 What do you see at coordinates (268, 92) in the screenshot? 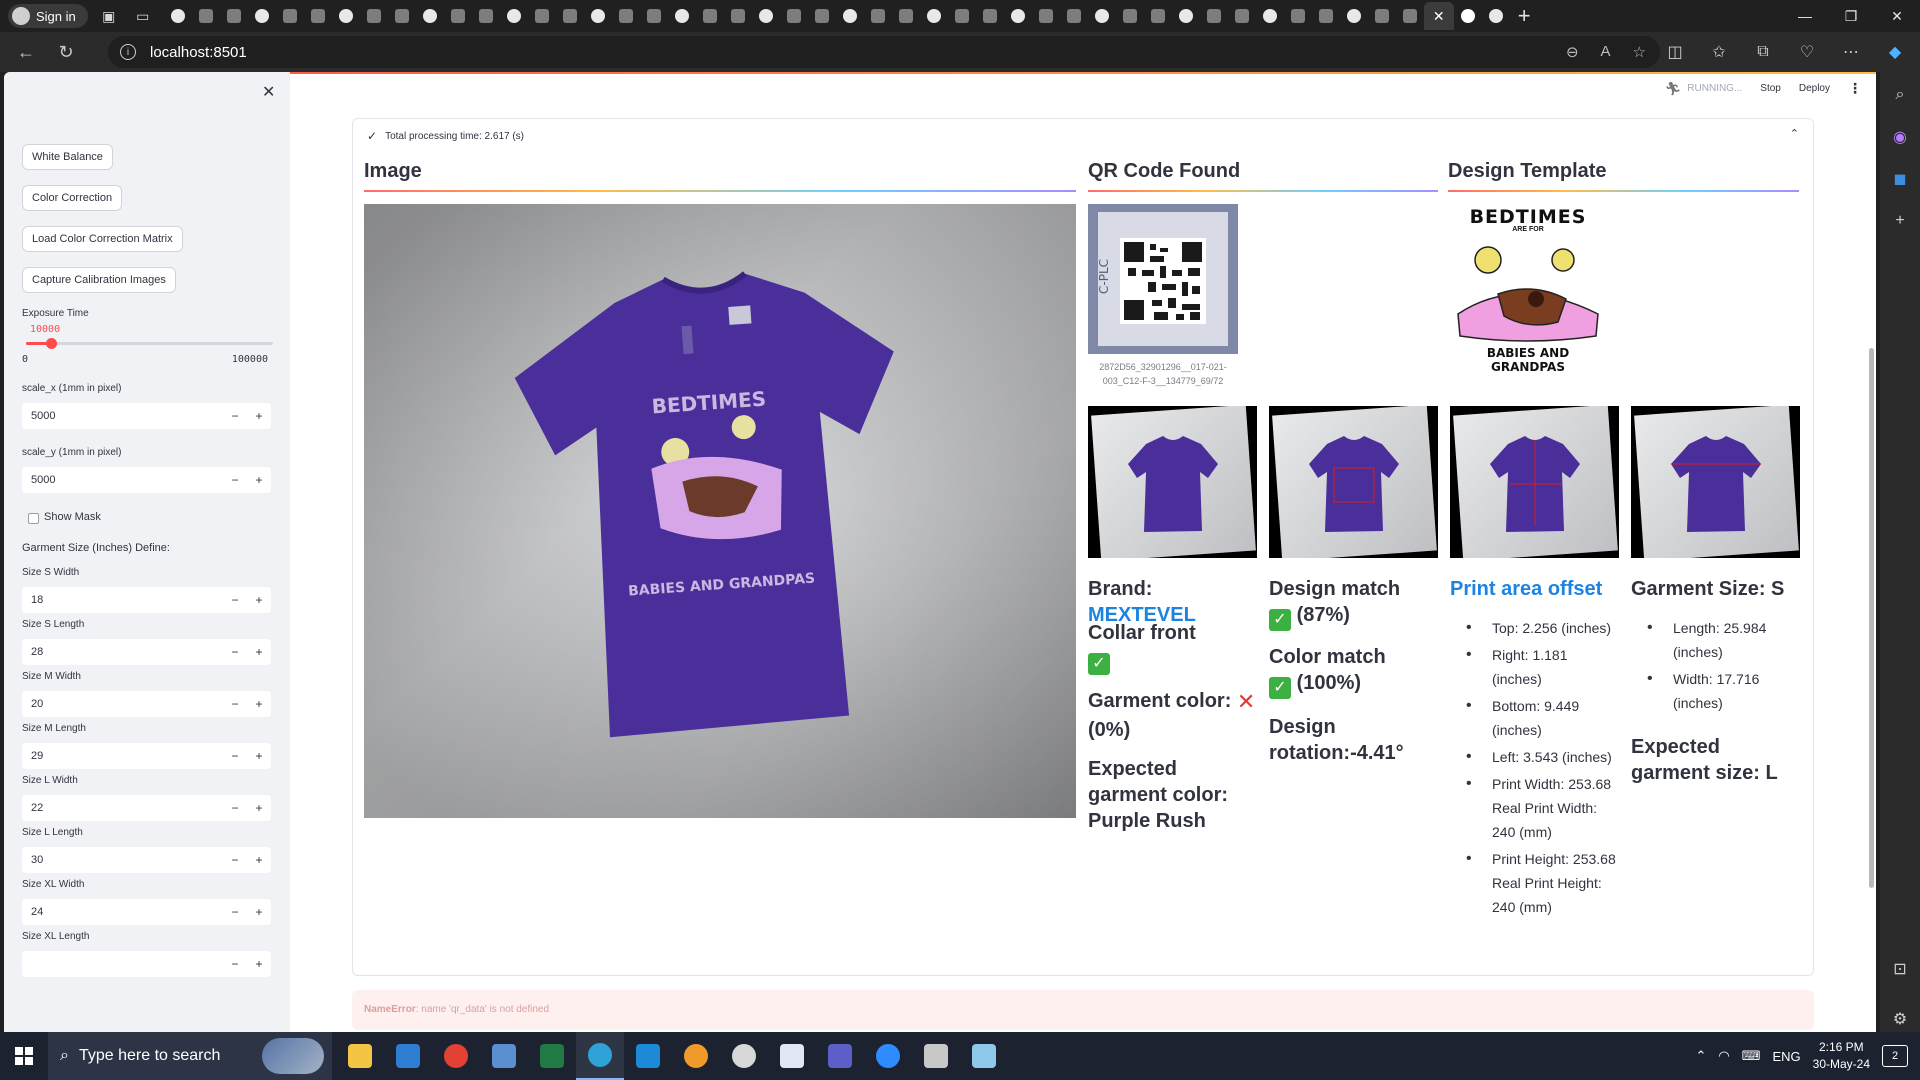
I see `close-sidebar-icon: ✕` at bounding box center [268, 92].